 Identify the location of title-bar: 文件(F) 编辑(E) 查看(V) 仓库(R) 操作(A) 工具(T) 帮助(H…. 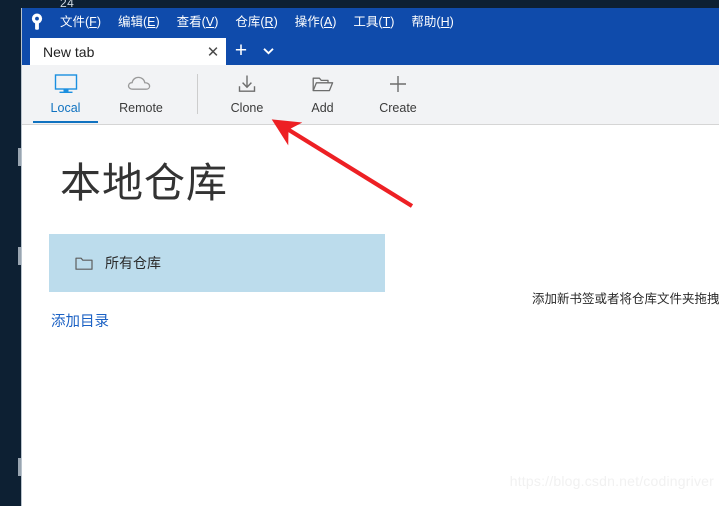
(370, 22).